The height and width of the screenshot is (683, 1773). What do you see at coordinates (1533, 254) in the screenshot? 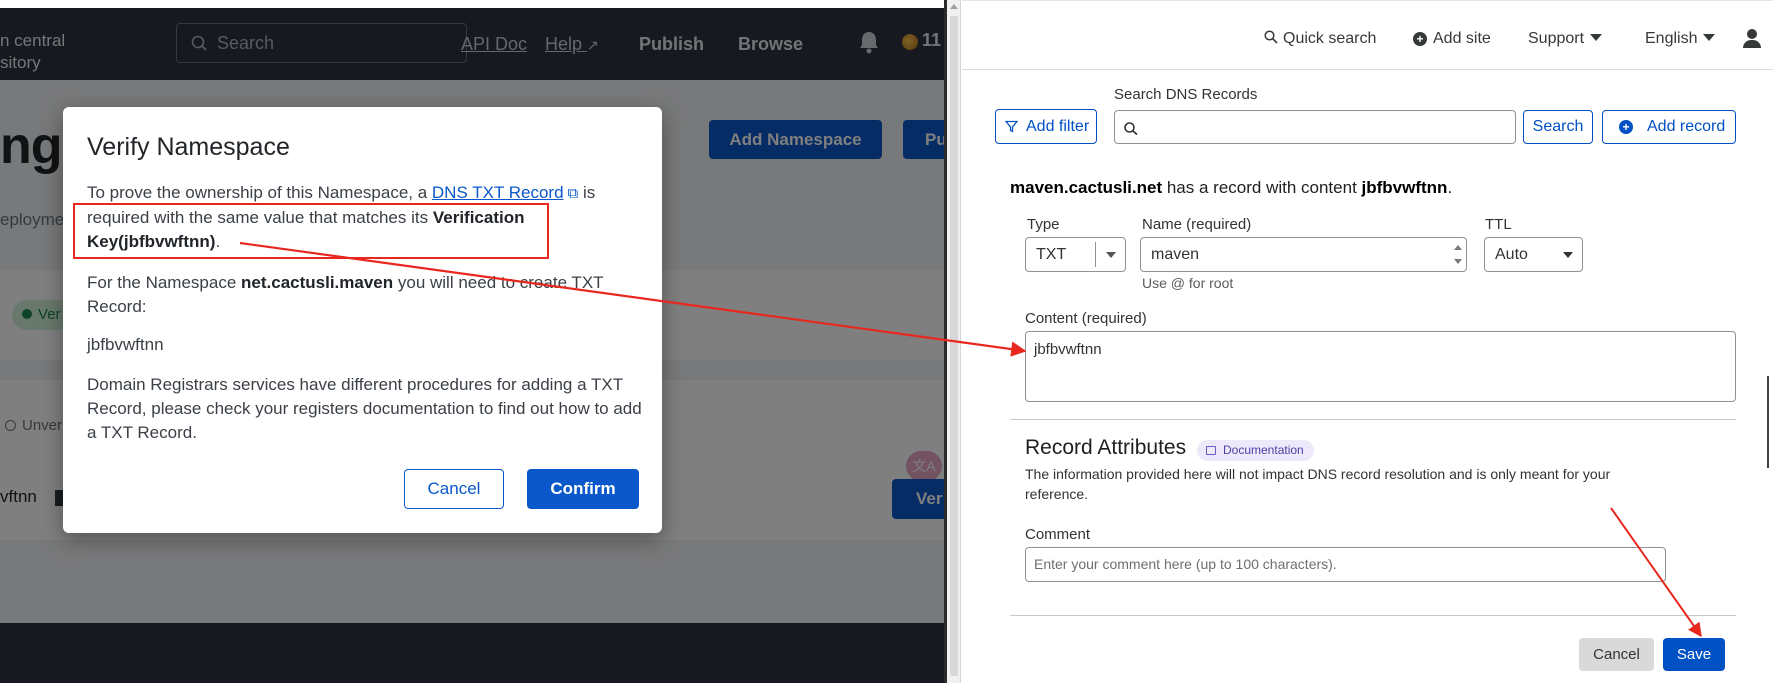
I see `ttl-select: Auto` at bounding box center [1533, 254].